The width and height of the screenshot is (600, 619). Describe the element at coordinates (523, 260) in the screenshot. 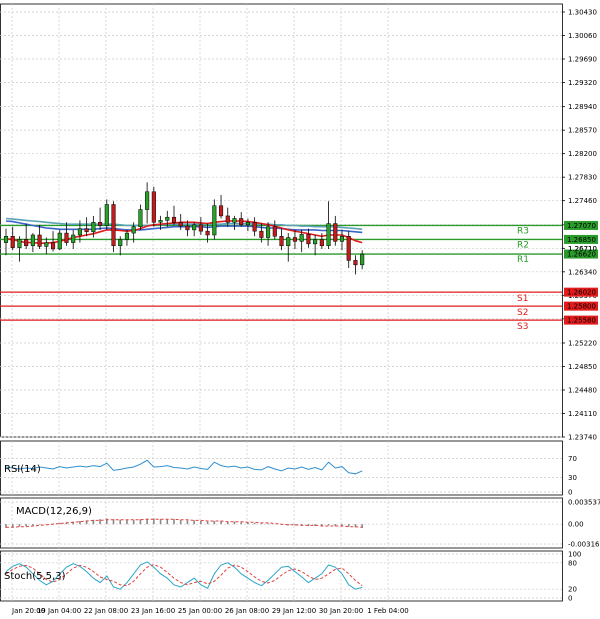

I see `level-name-r1: R1` at that location.